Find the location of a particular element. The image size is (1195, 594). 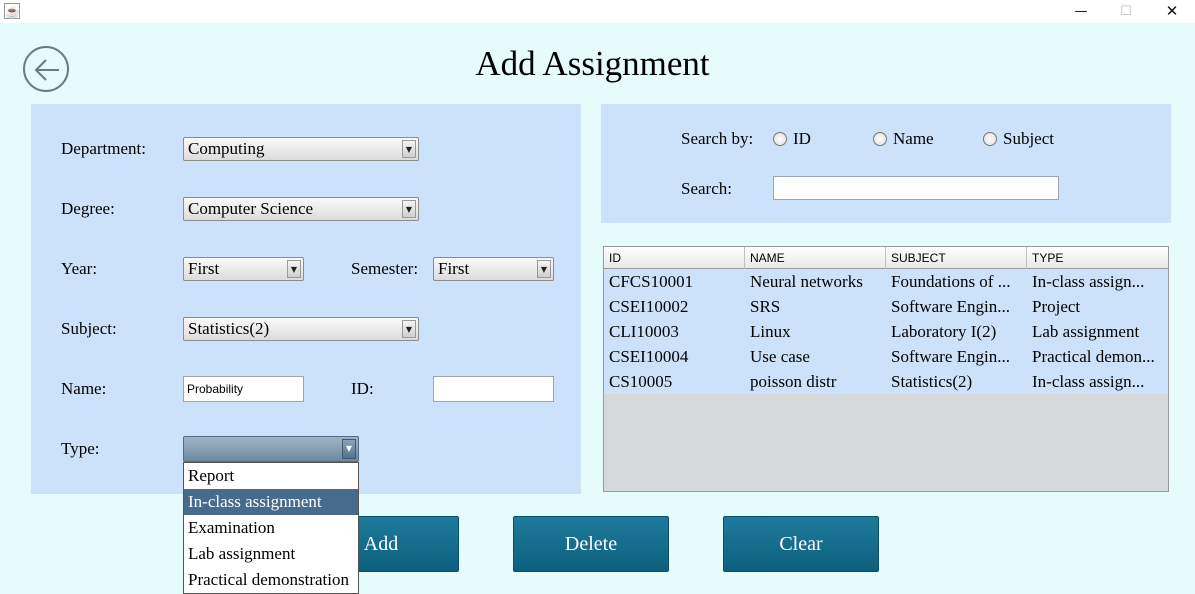

type-label: Type: is located at coordinates (80, 448).